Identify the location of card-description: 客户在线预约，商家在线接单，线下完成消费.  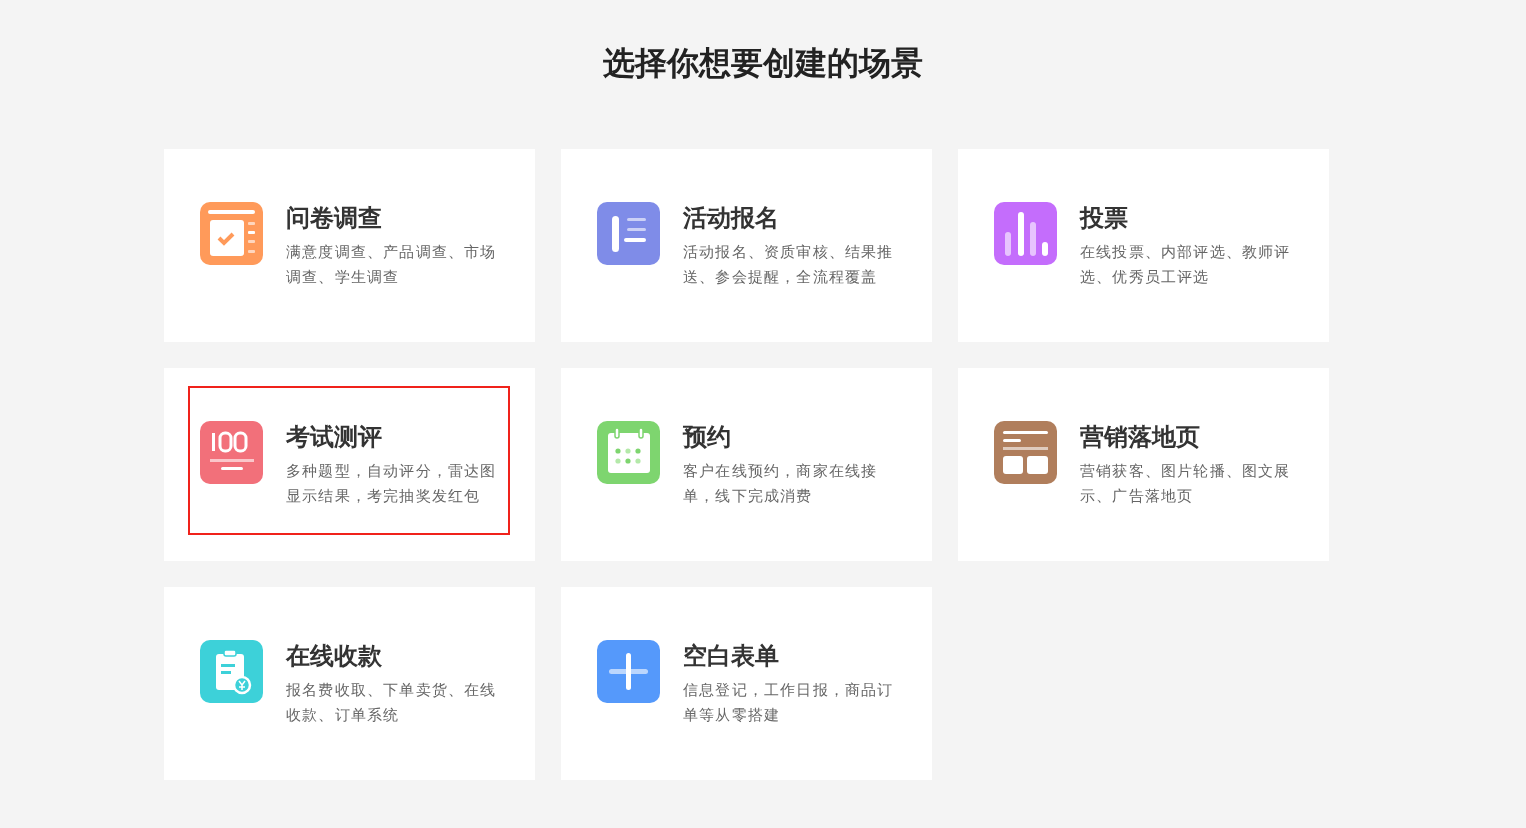
(781, 484).